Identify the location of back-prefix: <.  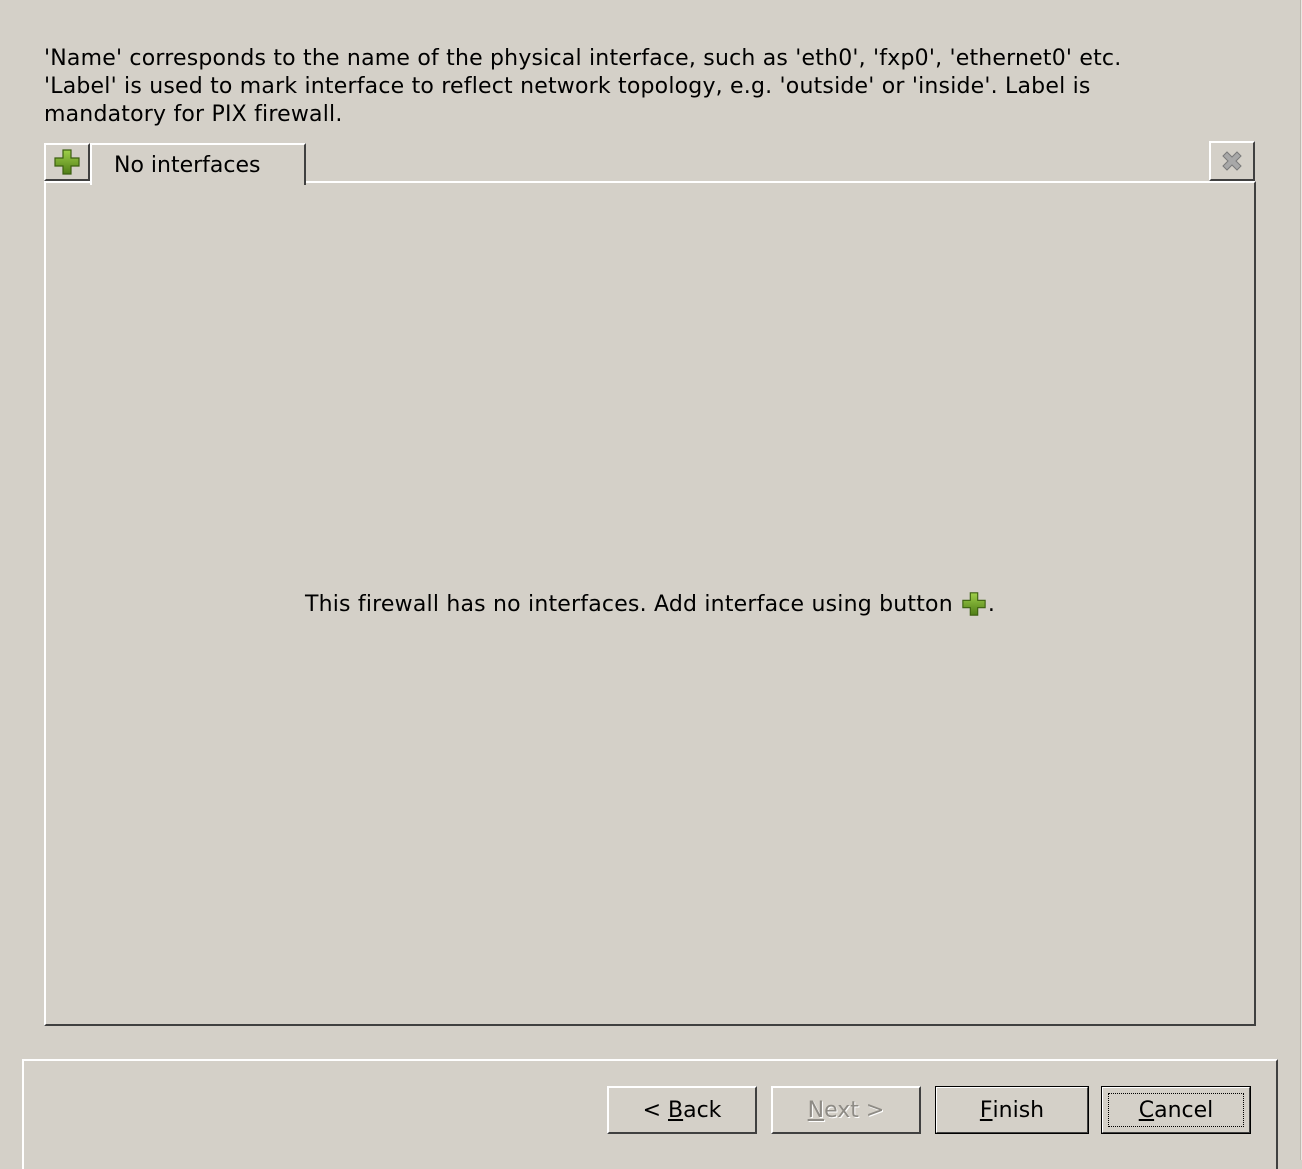
(655, 1110).